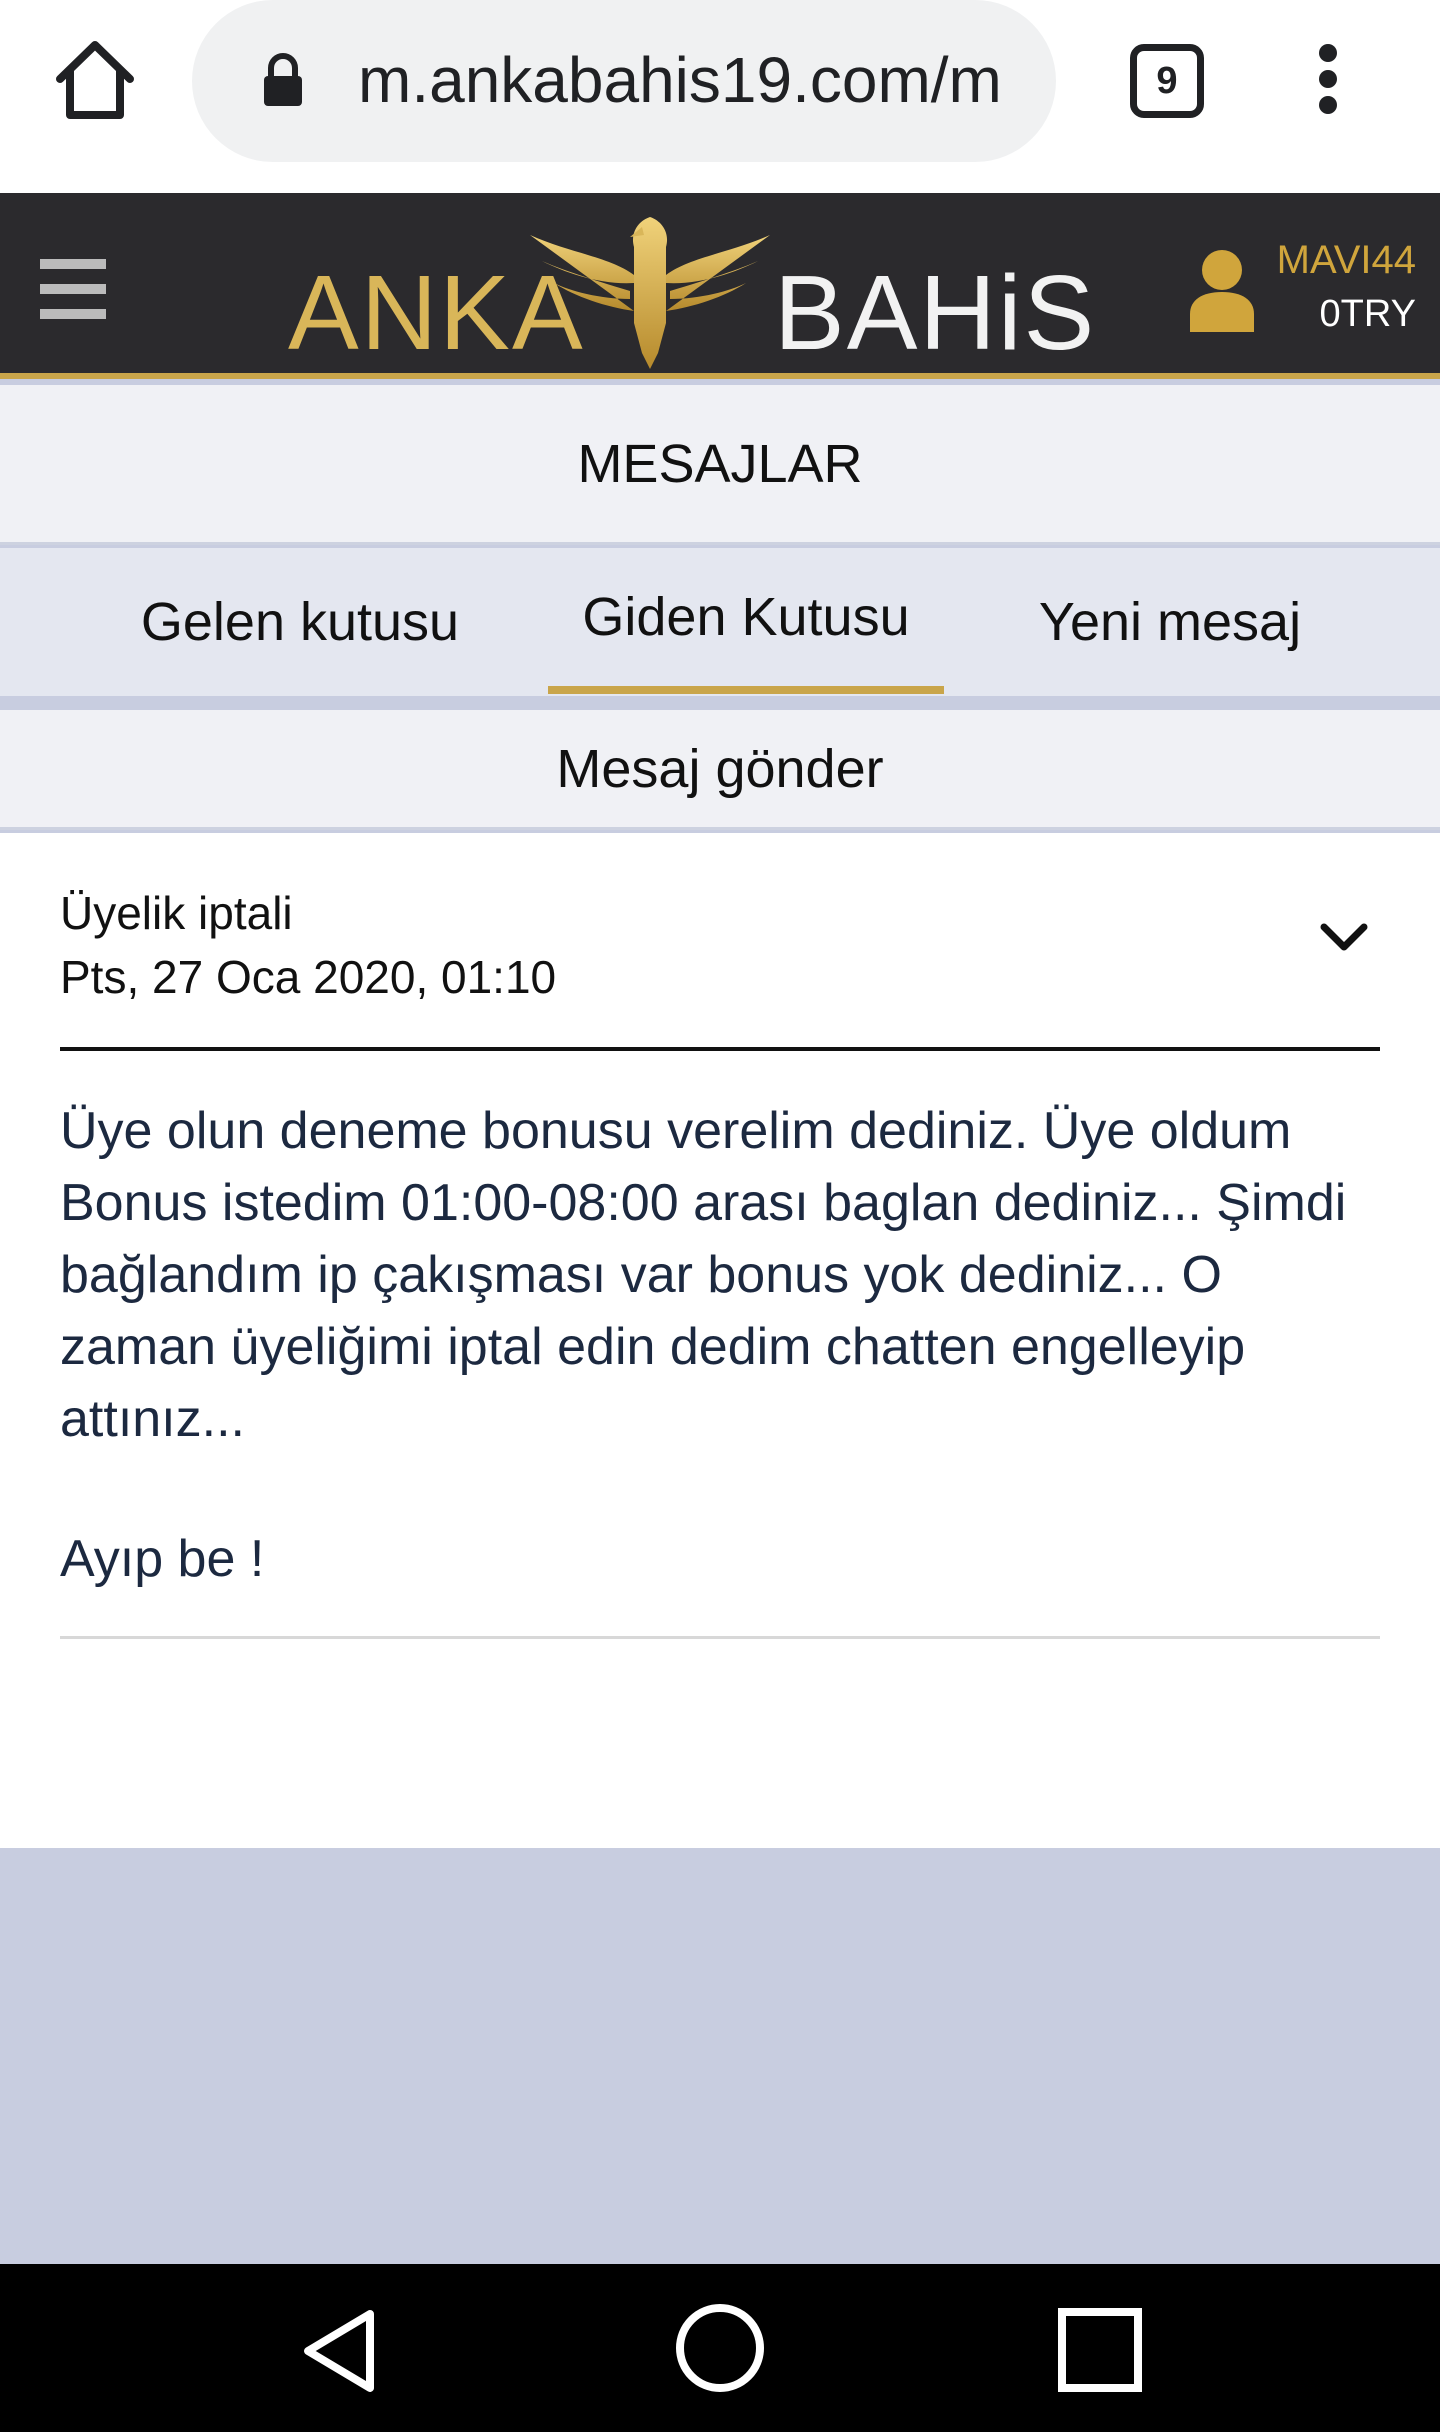 This screenshot has height=2432, width=1440. Describe the element at coordinates (308, 977) in the screenshot. I see `message-date: Pts, 27 Oca 2020, 01:10` at that location.